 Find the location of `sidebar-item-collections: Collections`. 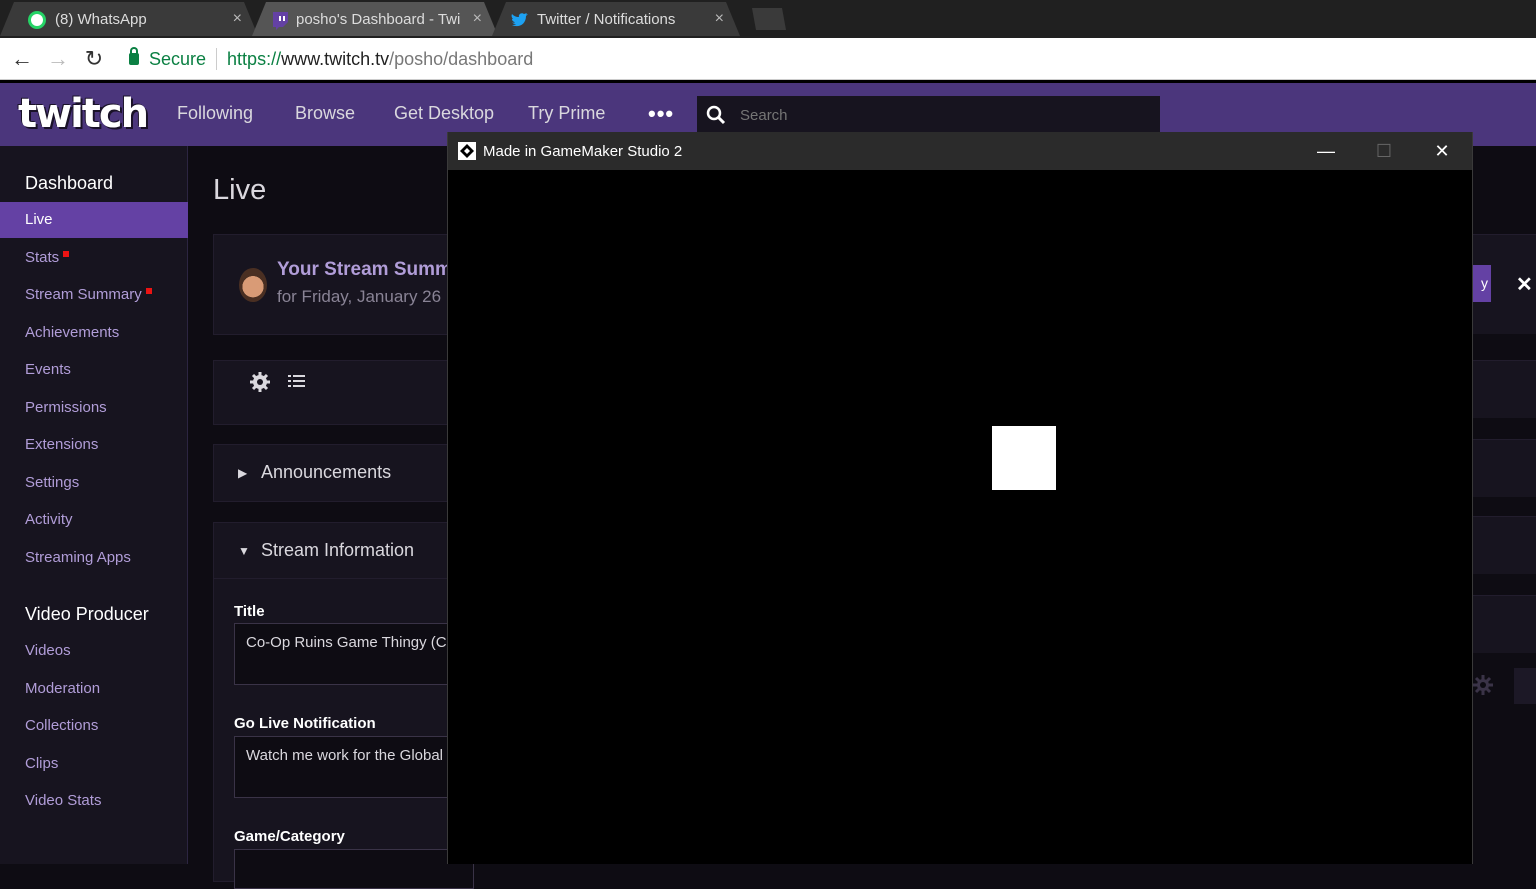

sidebar-item-collections: Collections is located at coordinates (94, 726).